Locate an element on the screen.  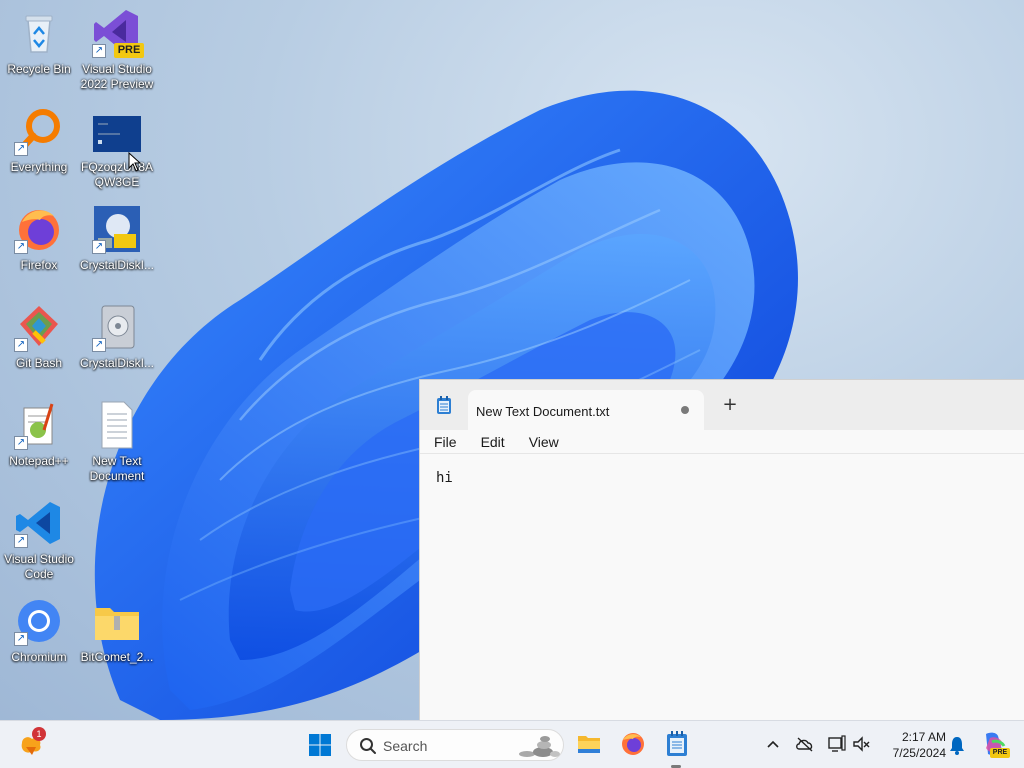
notepad-text-area: hi is located at coordinates (444, 478).